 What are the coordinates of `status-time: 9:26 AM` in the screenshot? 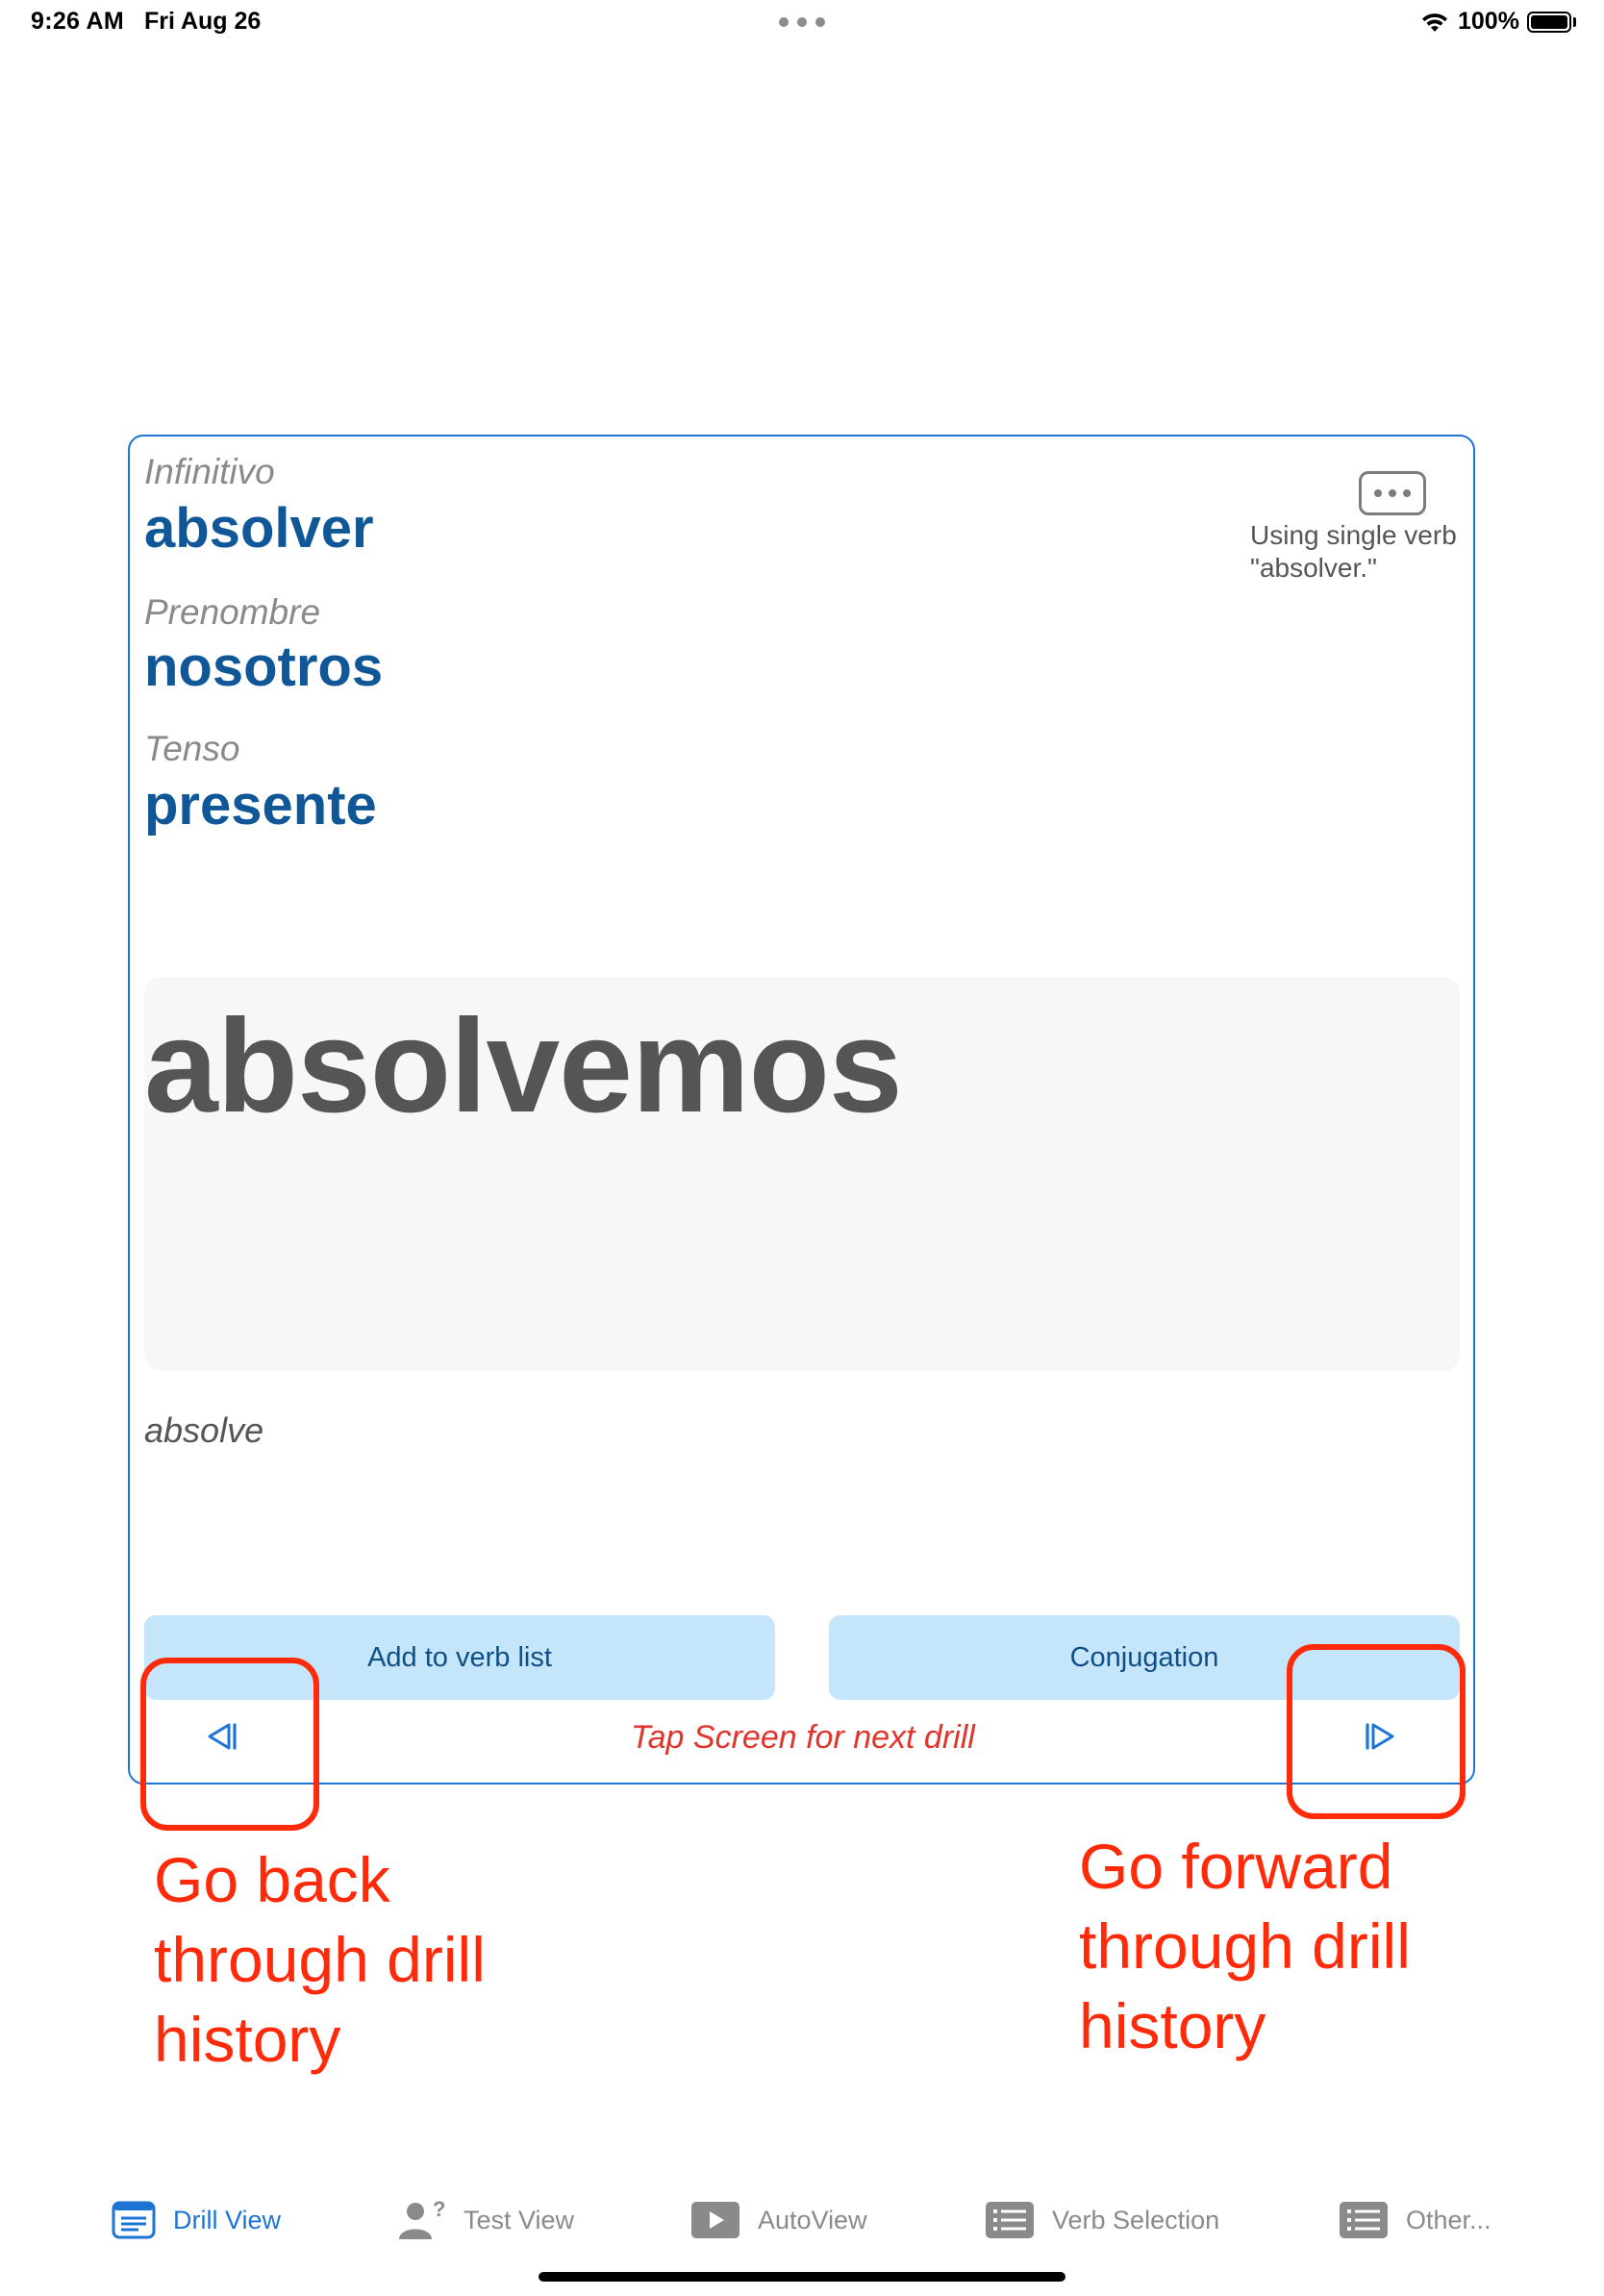 It's located at (78, 21).